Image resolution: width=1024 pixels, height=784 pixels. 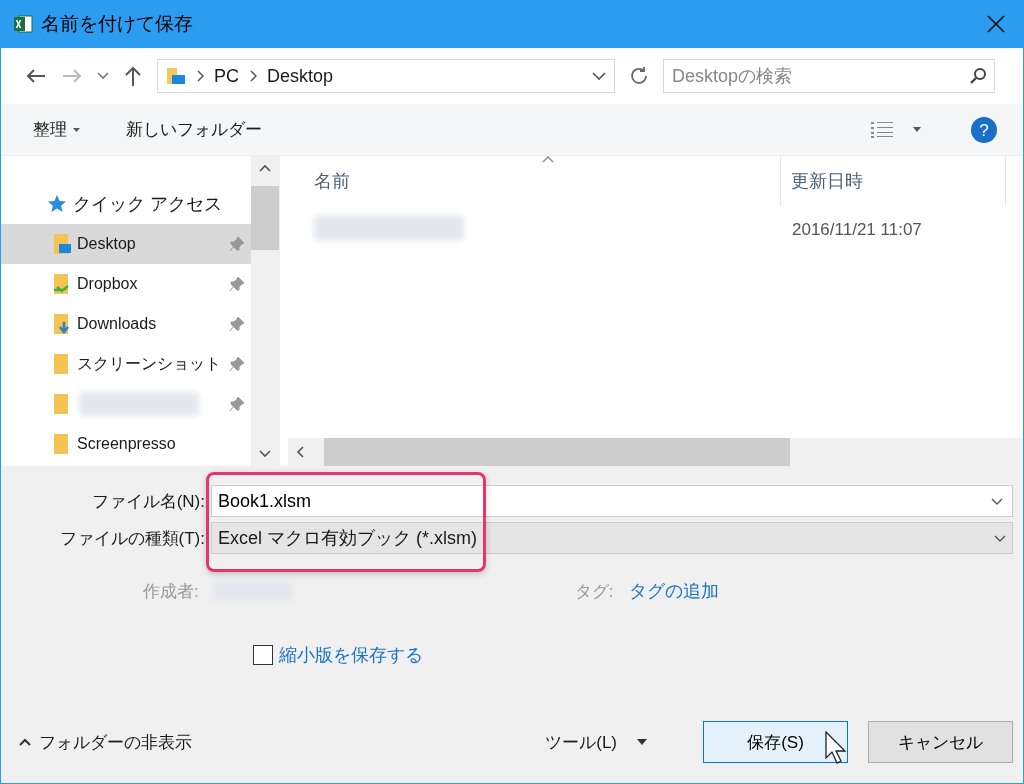 I want to click on mouse-pointer-icon, so click(x=836, y=748).